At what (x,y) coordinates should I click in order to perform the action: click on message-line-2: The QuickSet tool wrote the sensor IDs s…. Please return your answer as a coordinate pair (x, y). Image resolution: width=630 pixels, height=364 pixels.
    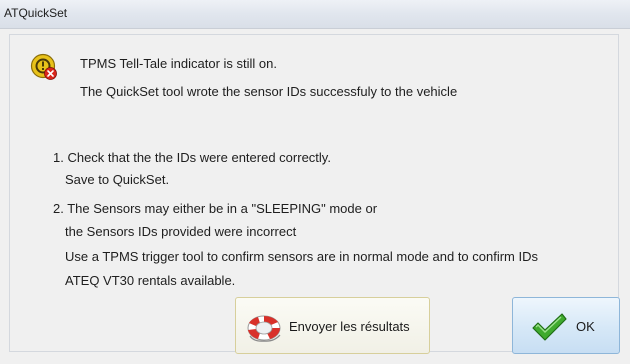
    Looking at the image, I should click on (269, 91).